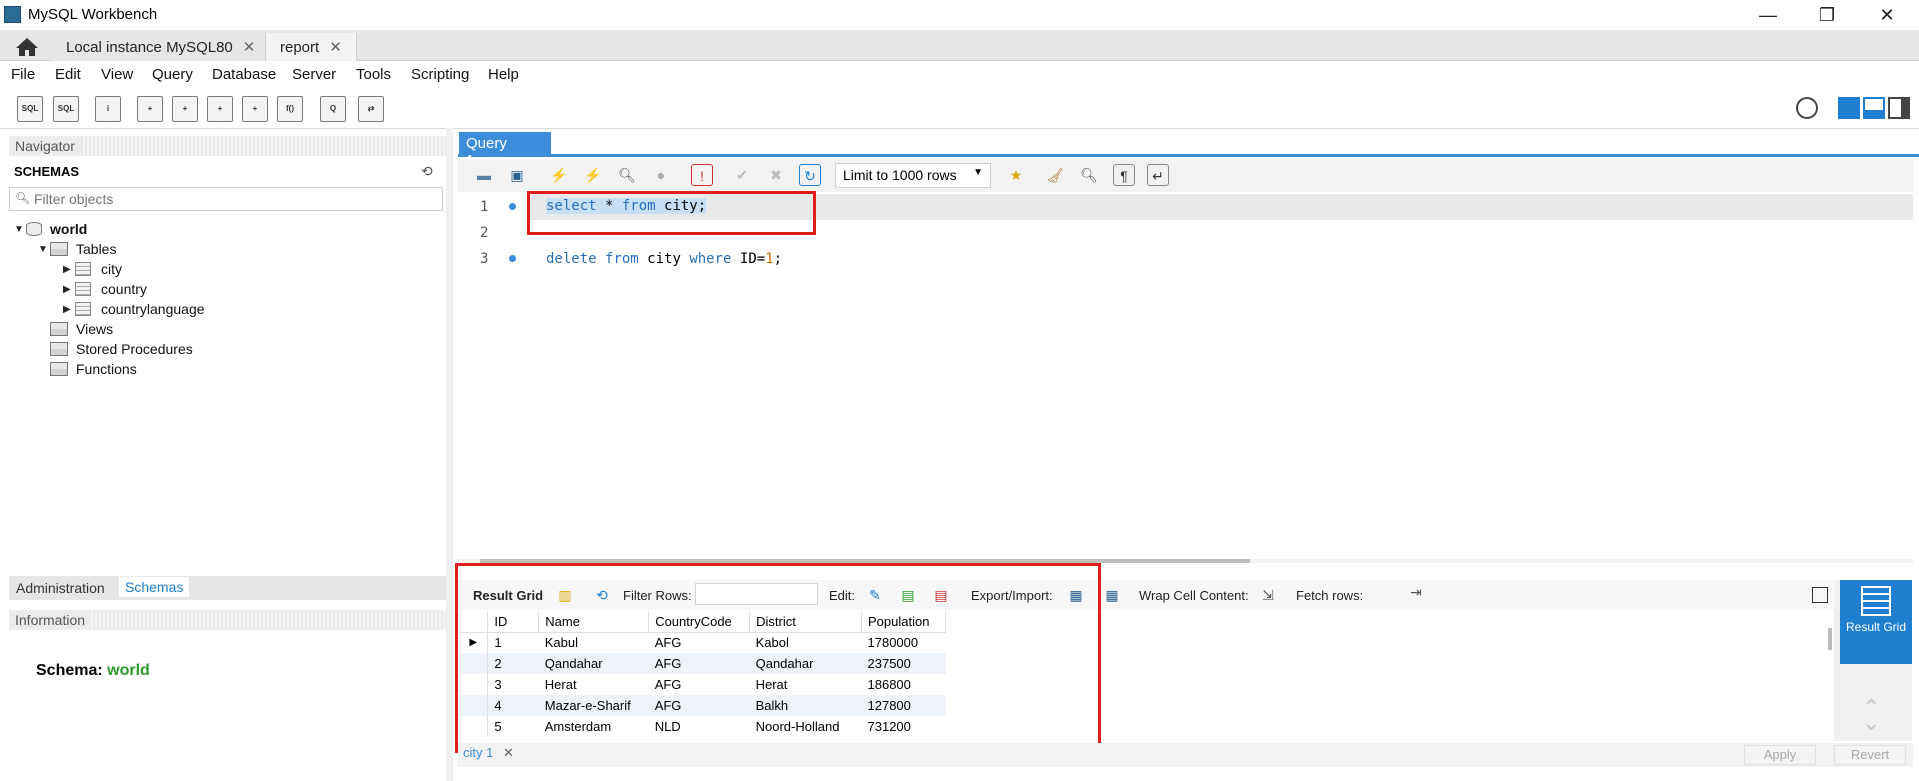 The height and width of the screenshot is (781, 1919). Describe the element at coordinates (1124, 175) in the screenshot. I see `invisible-chars-icon: ¶` at that location.